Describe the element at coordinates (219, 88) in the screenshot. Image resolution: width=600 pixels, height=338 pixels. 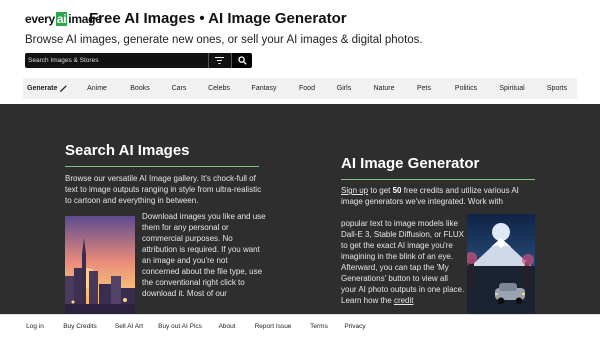
I see `nav-item-celebs: Celebs` at that location.